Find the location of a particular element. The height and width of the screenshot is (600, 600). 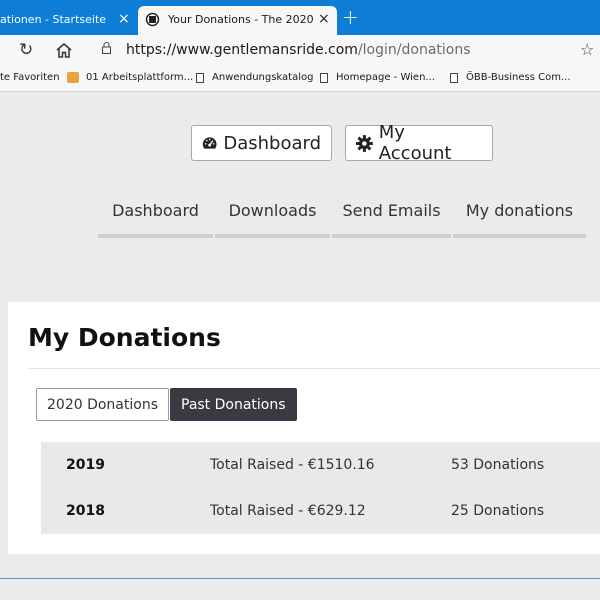

dashboard-button-label: Dashboard is located at coordinates (272, 143).